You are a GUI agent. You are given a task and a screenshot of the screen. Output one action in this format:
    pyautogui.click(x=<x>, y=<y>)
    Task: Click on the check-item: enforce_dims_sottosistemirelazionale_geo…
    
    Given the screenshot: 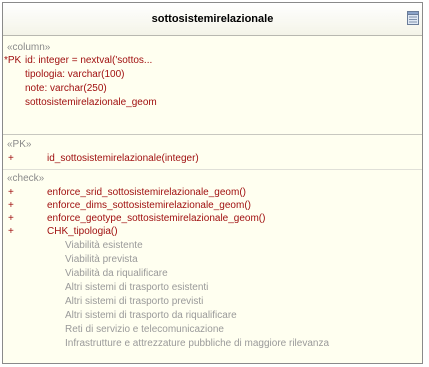 What is the action you would take?
    pyautogui.click(x=149, y=205)
    